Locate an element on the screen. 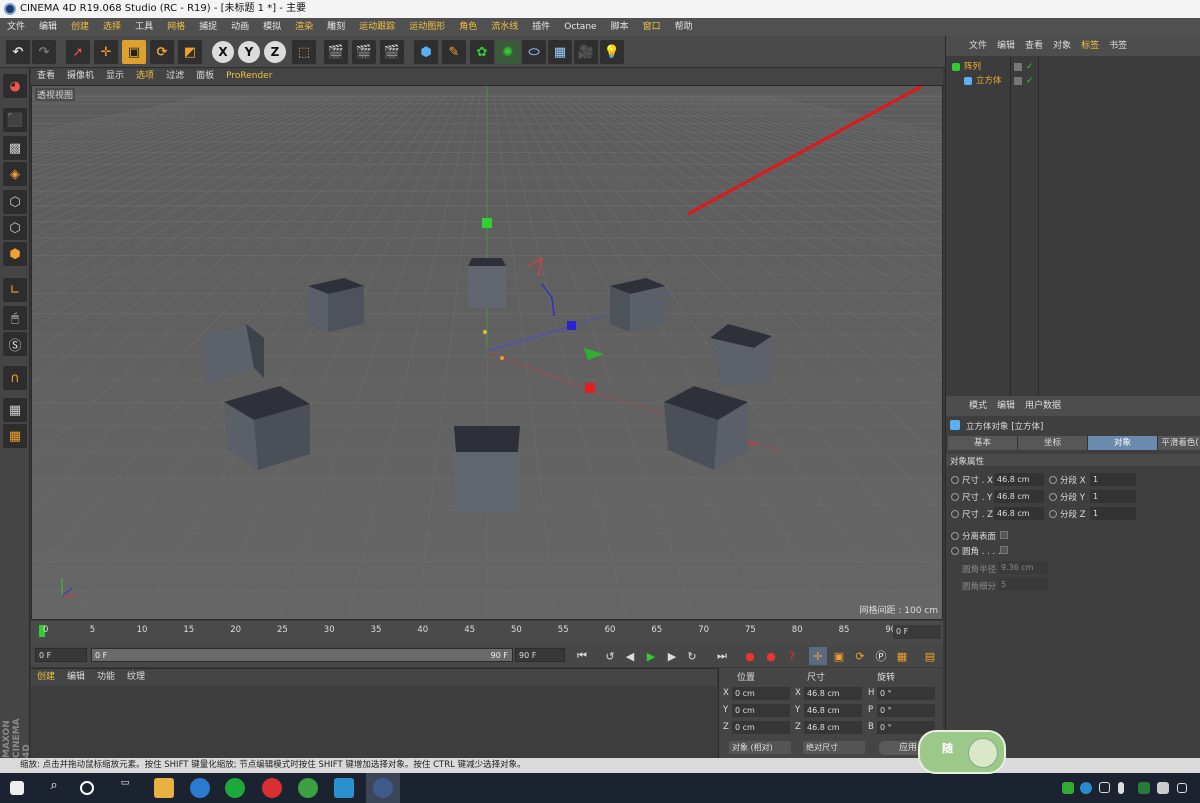  search-icon: ⌕ is located at coordinates (54, 788).